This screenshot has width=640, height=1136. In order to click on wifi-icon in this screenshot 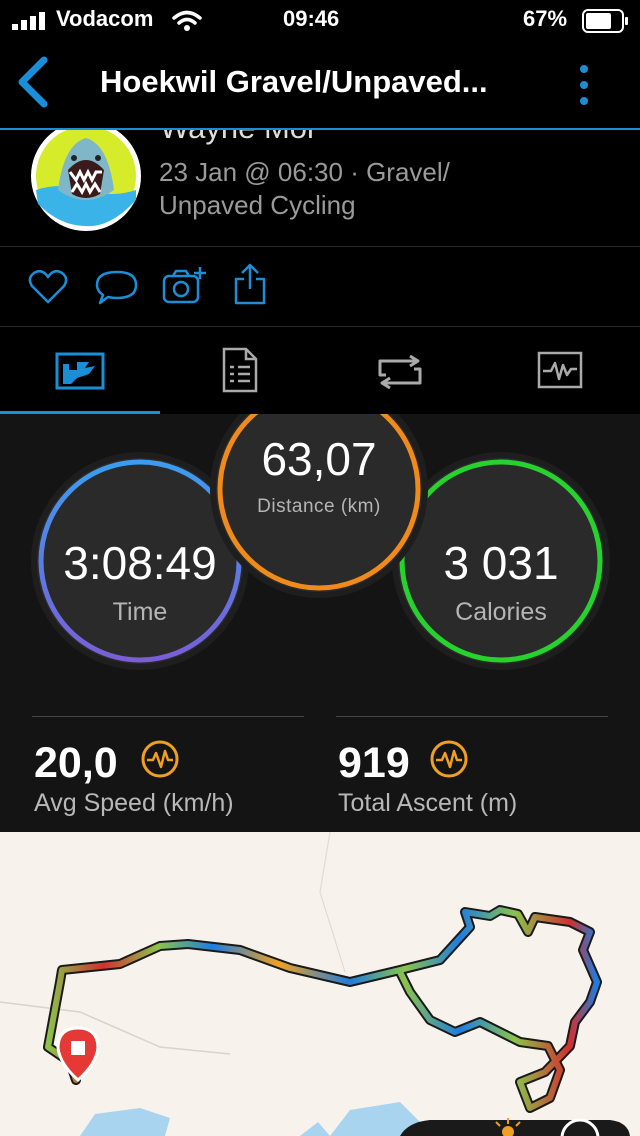, I will do `click(187, 20)`.